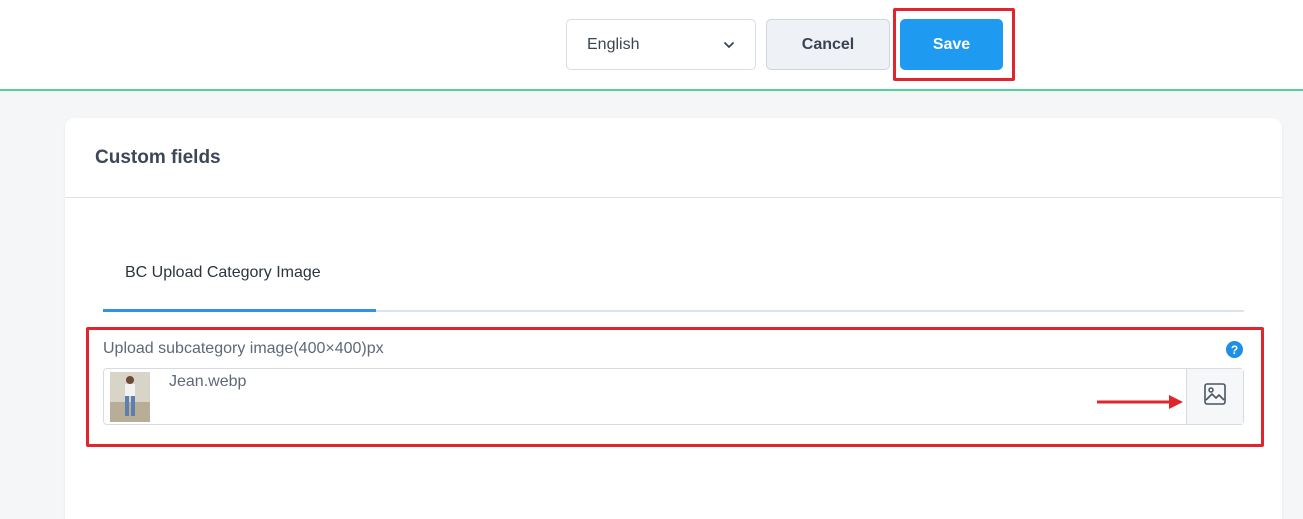  I want to click on image-icon, so click(1215, 396).